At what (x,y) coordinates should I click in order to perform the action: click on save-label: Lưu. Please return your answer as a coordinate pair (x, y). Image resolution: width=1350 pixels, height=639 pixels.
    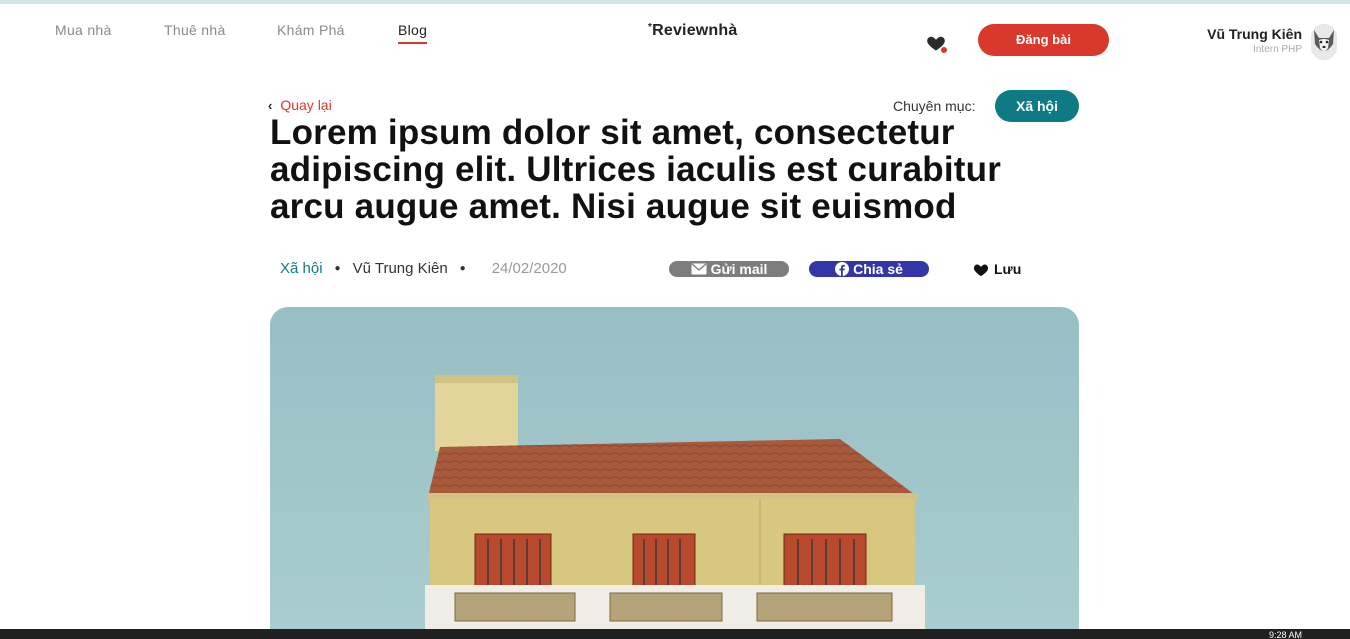
    Looking at the image, I should click on (1008, 269).